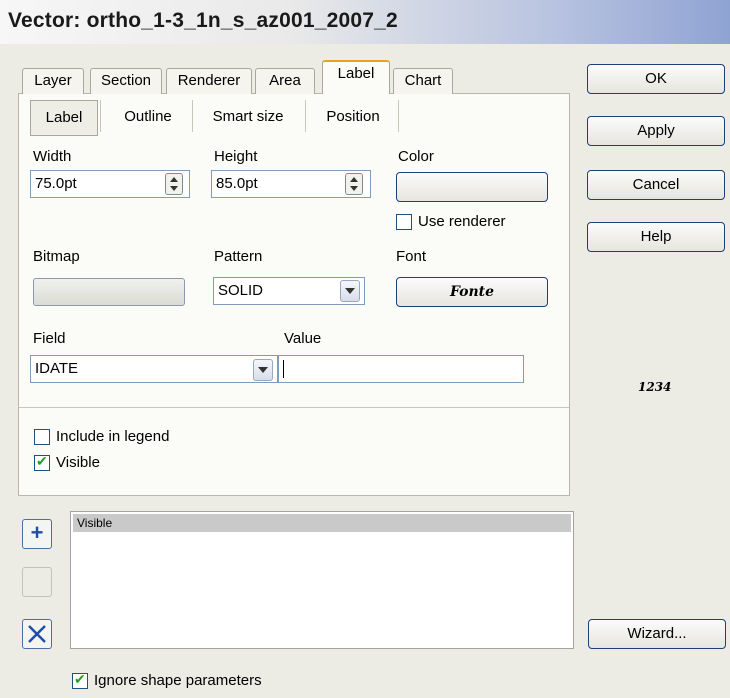  Describe the element at coordinates (178, 680) in the screenshot. I see `ignore-shape-label: Ignore shape parameters` at that location.